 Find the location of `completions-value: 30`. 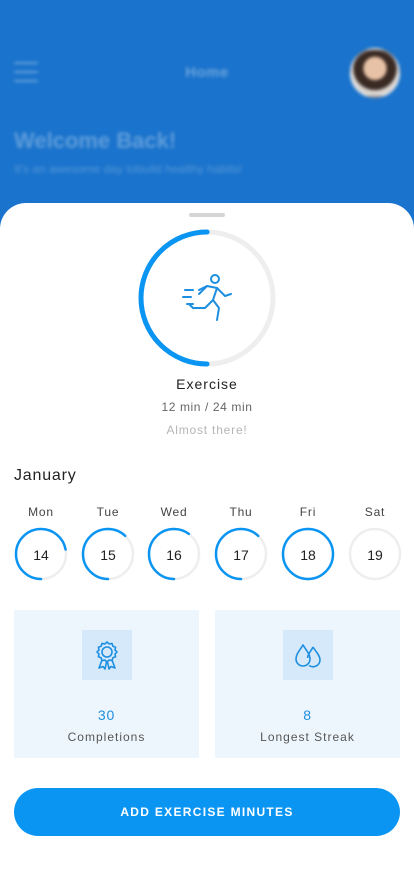

completions-value: 30 is located at coordinates (106, 715).